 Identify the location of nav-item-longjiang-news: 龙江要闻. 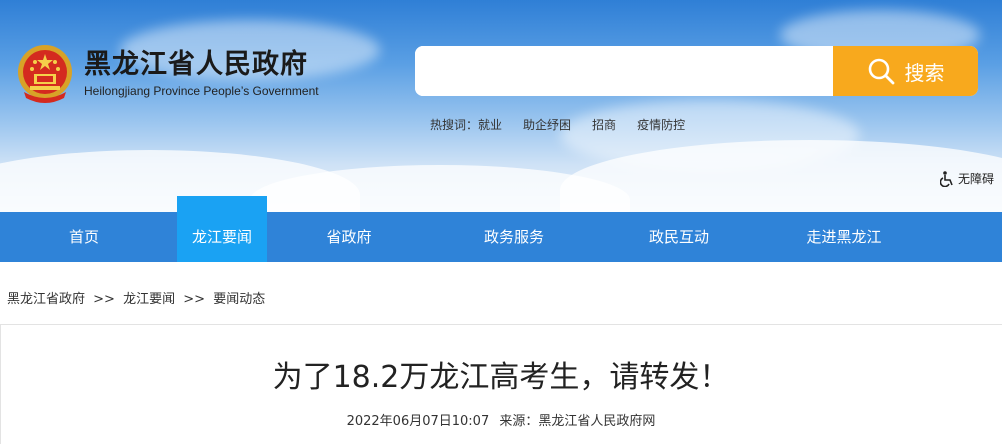
(222, 229).